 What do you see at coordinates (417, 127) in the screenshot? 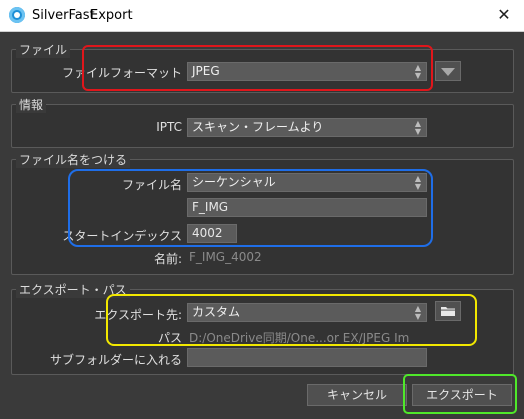
I see `updown-arrows-icon: ▲ ▼` at bounding box center [417, 127].